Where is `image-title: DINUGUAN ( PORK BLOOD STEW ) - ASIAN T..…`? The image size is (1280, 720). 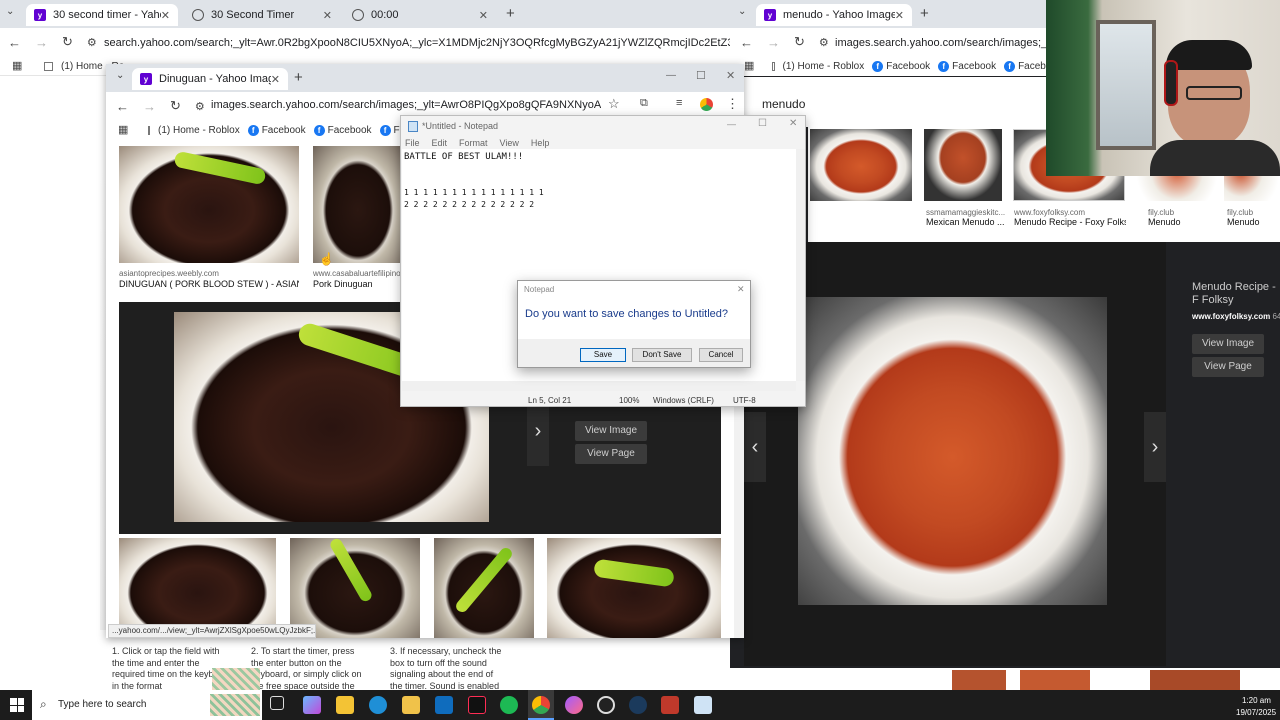
image-title: DINUGUAN ( PORK BLOOD STEW ) - ASIAN T..… is located at coordinates (209, 284).